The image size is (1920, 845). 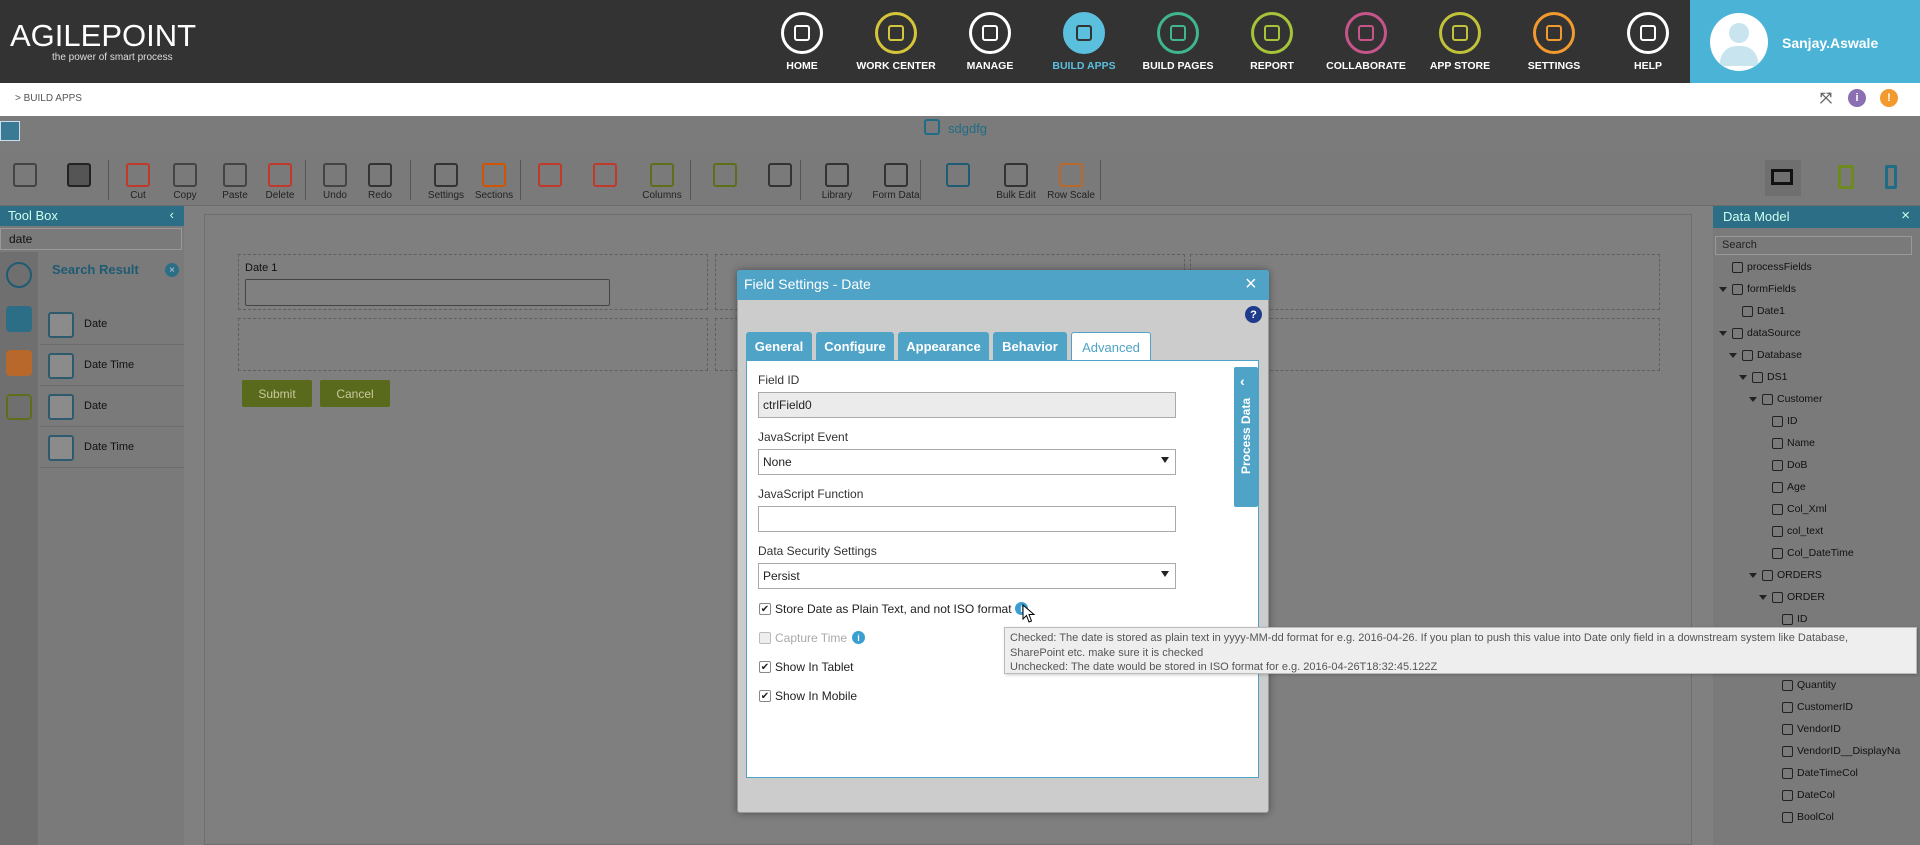 What do you see at coordinates (1889, 98) in the screenshot?
I see `notification-icon: !` at bounding box center [1889, 98].